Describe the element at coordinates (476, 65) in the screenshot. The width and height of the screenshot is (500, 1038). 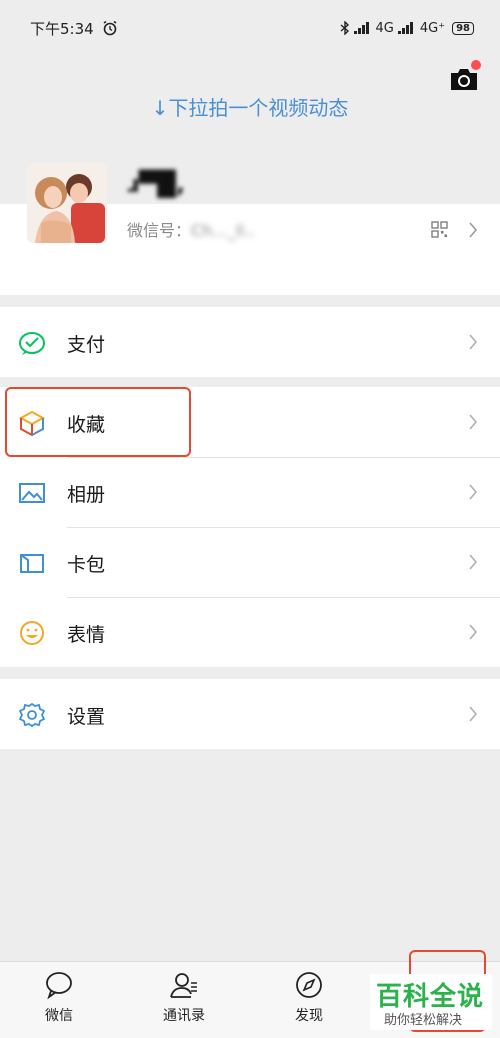
I see `notification-dot` at that location.